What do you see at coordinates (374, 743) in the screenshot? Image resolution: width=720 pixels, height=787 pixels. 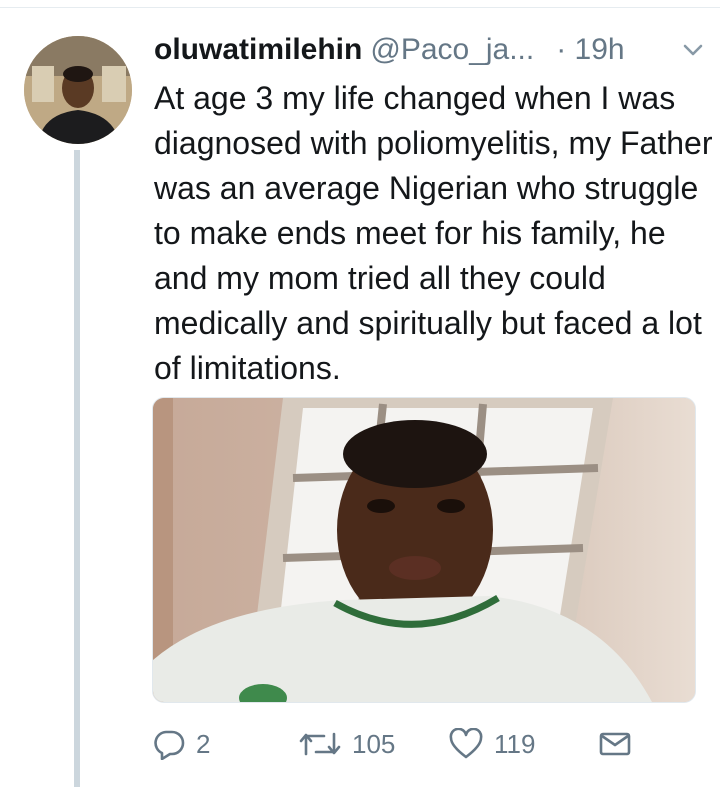 I see `retweet-count: 105` at bounding box center [374, 743].